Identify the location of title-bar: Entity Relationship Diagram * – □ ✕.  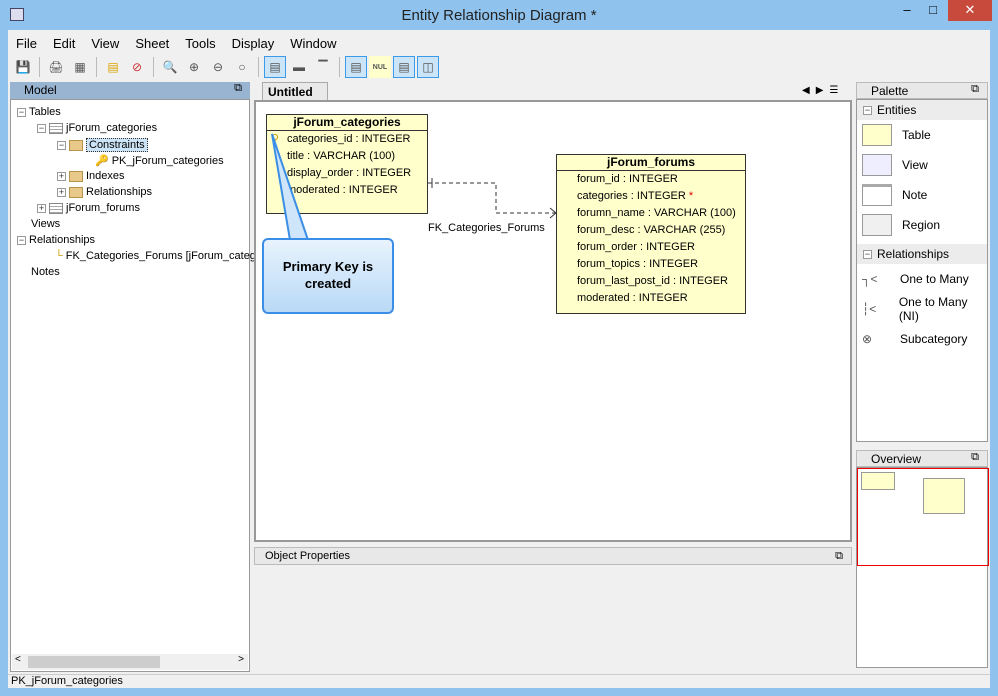
(499, 15).